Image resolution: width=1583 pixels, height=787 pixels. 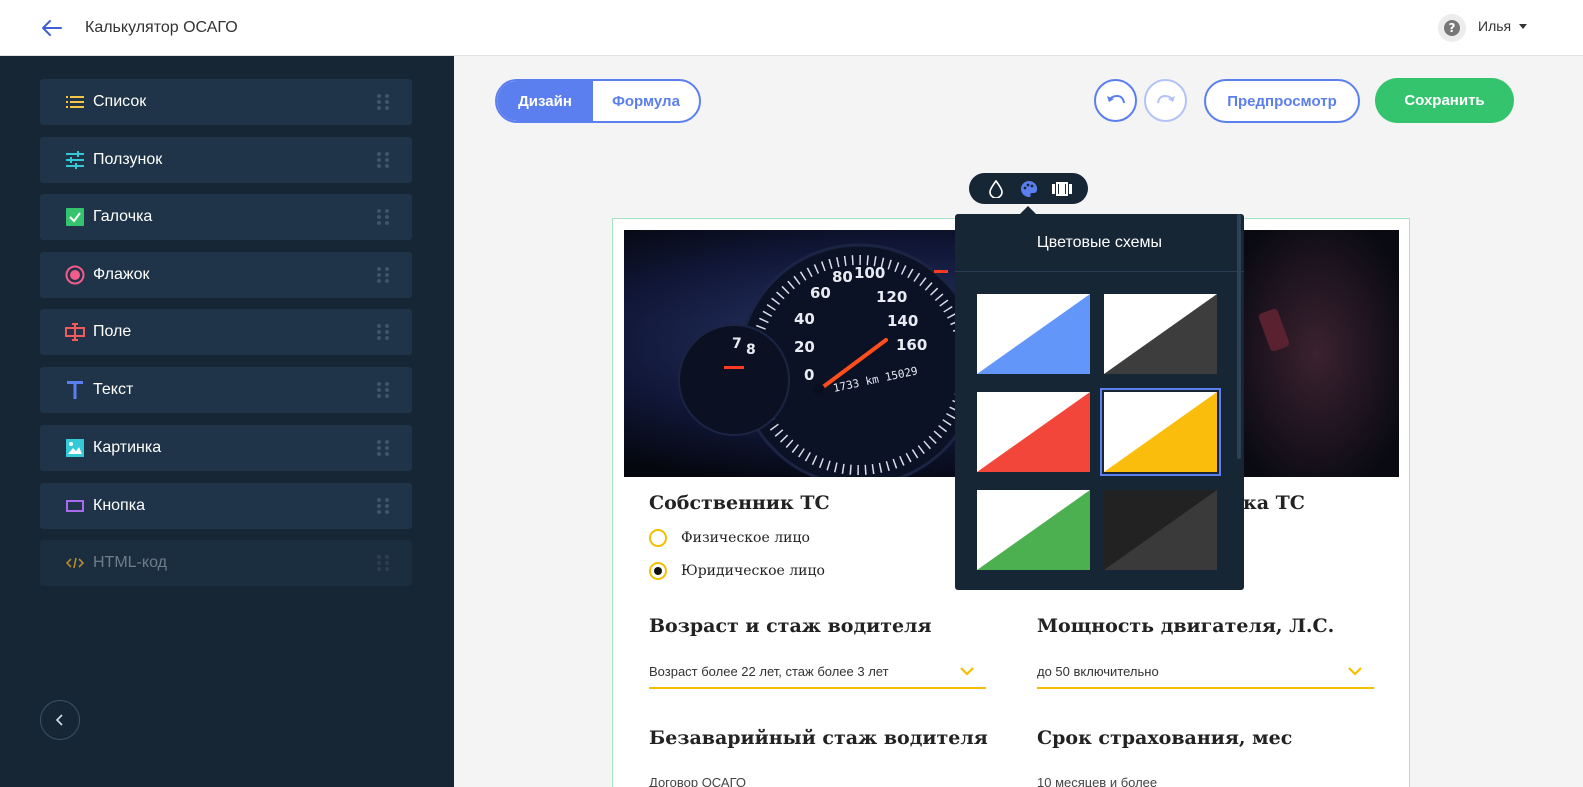 What do you see at coordinates (226, 448) in the screenshot?
I see `widget-image: Картинка` at bounding box center [226, 448].